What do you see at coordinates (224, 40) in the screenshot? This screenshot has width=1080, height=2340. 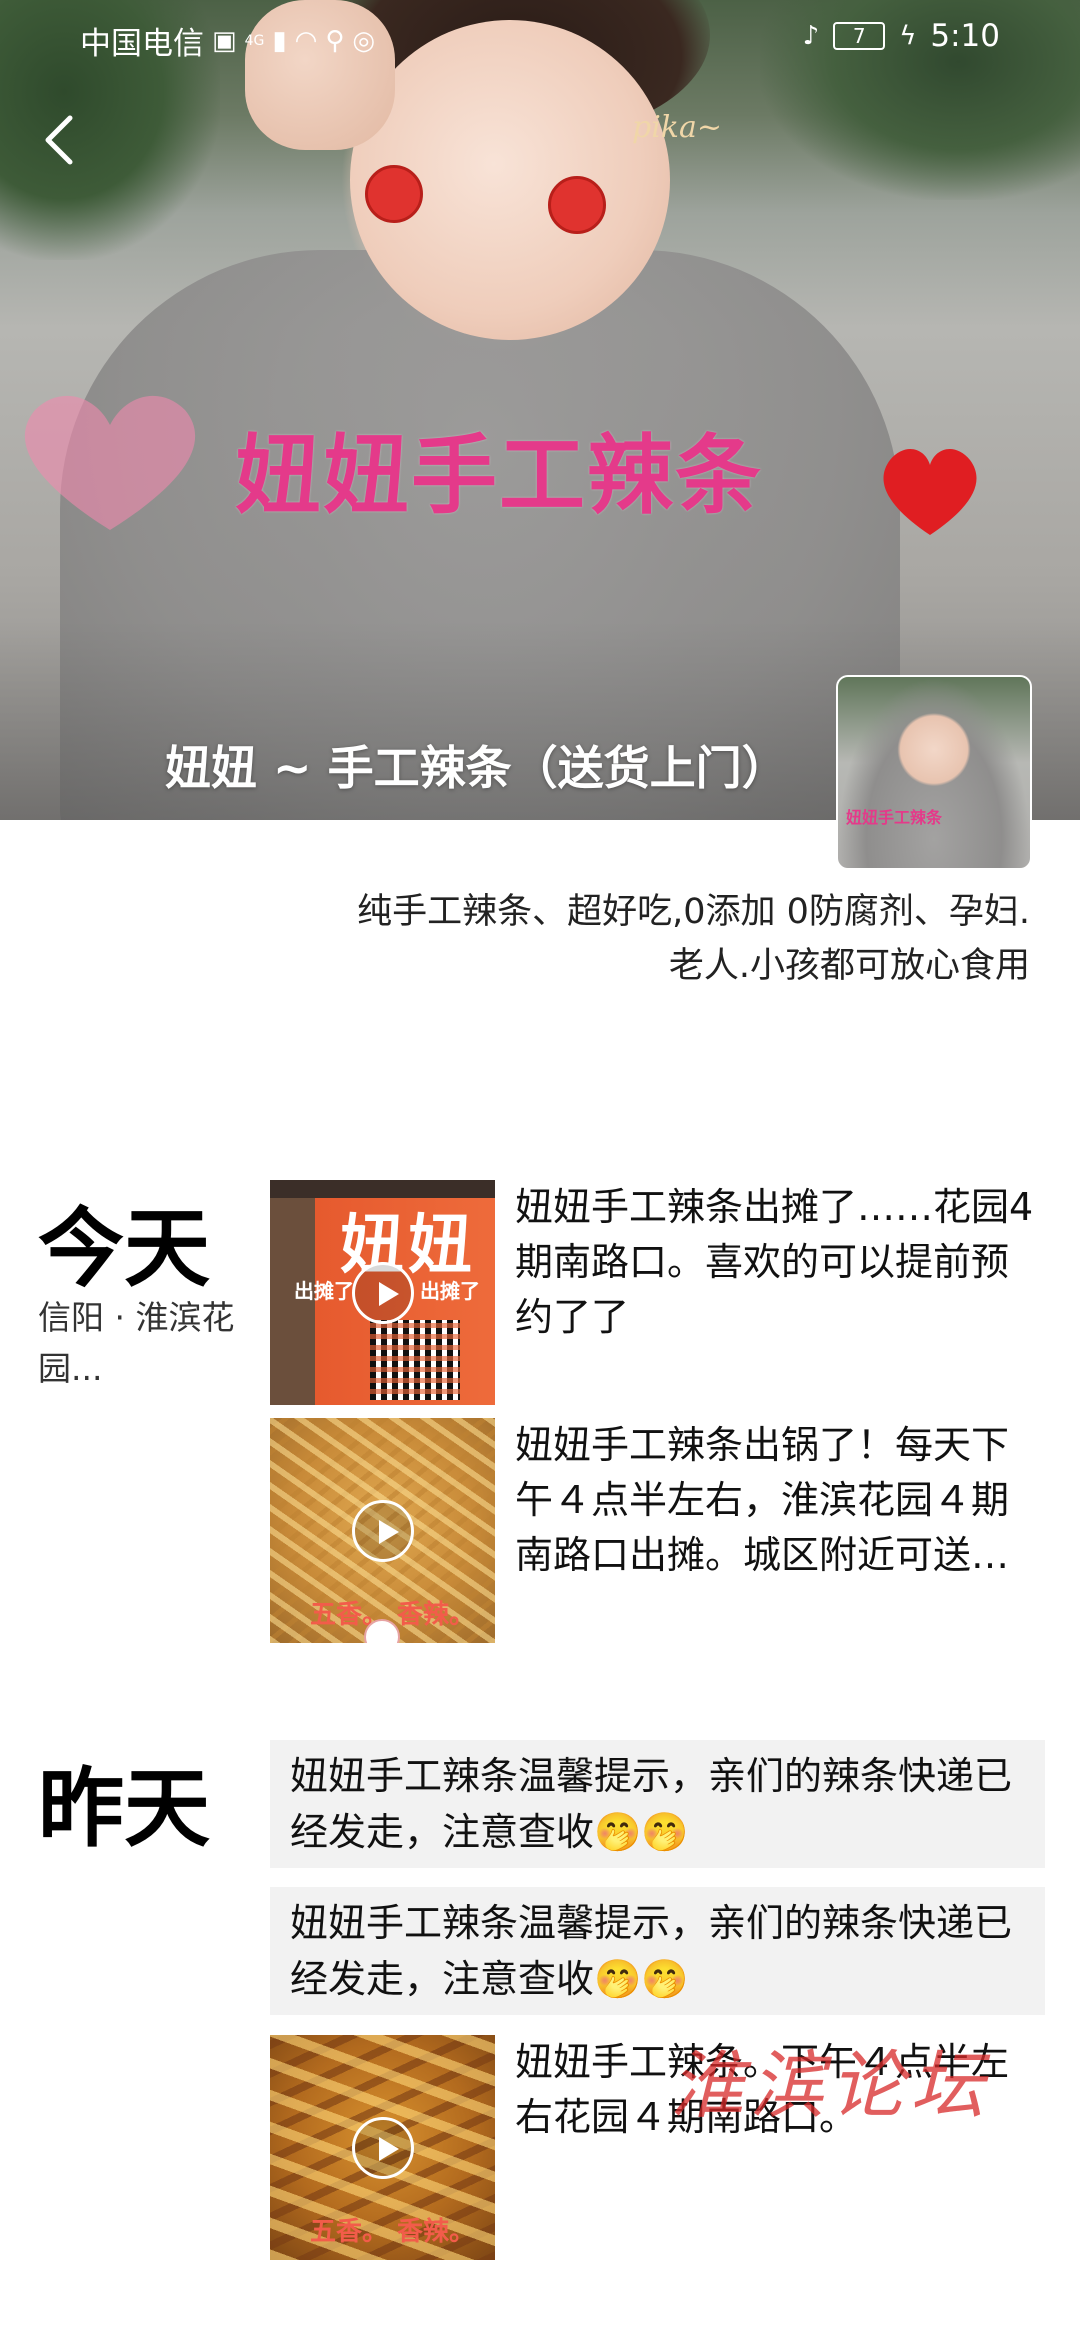 I see `hd-icon: ▣` at bounding box center [224, 40].